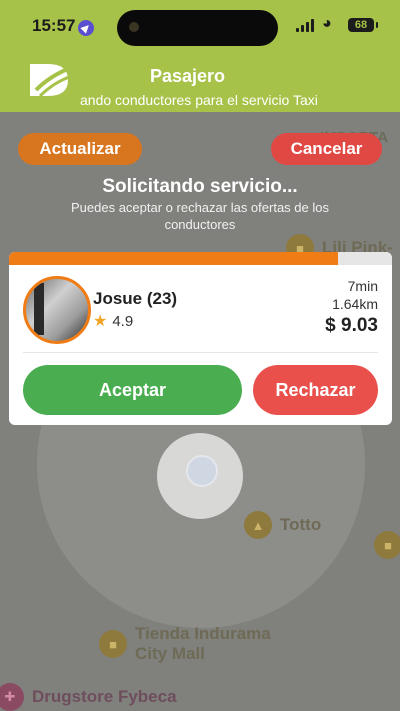  I want to click on driver-rating: ★ 4.9, so click(113, 321).